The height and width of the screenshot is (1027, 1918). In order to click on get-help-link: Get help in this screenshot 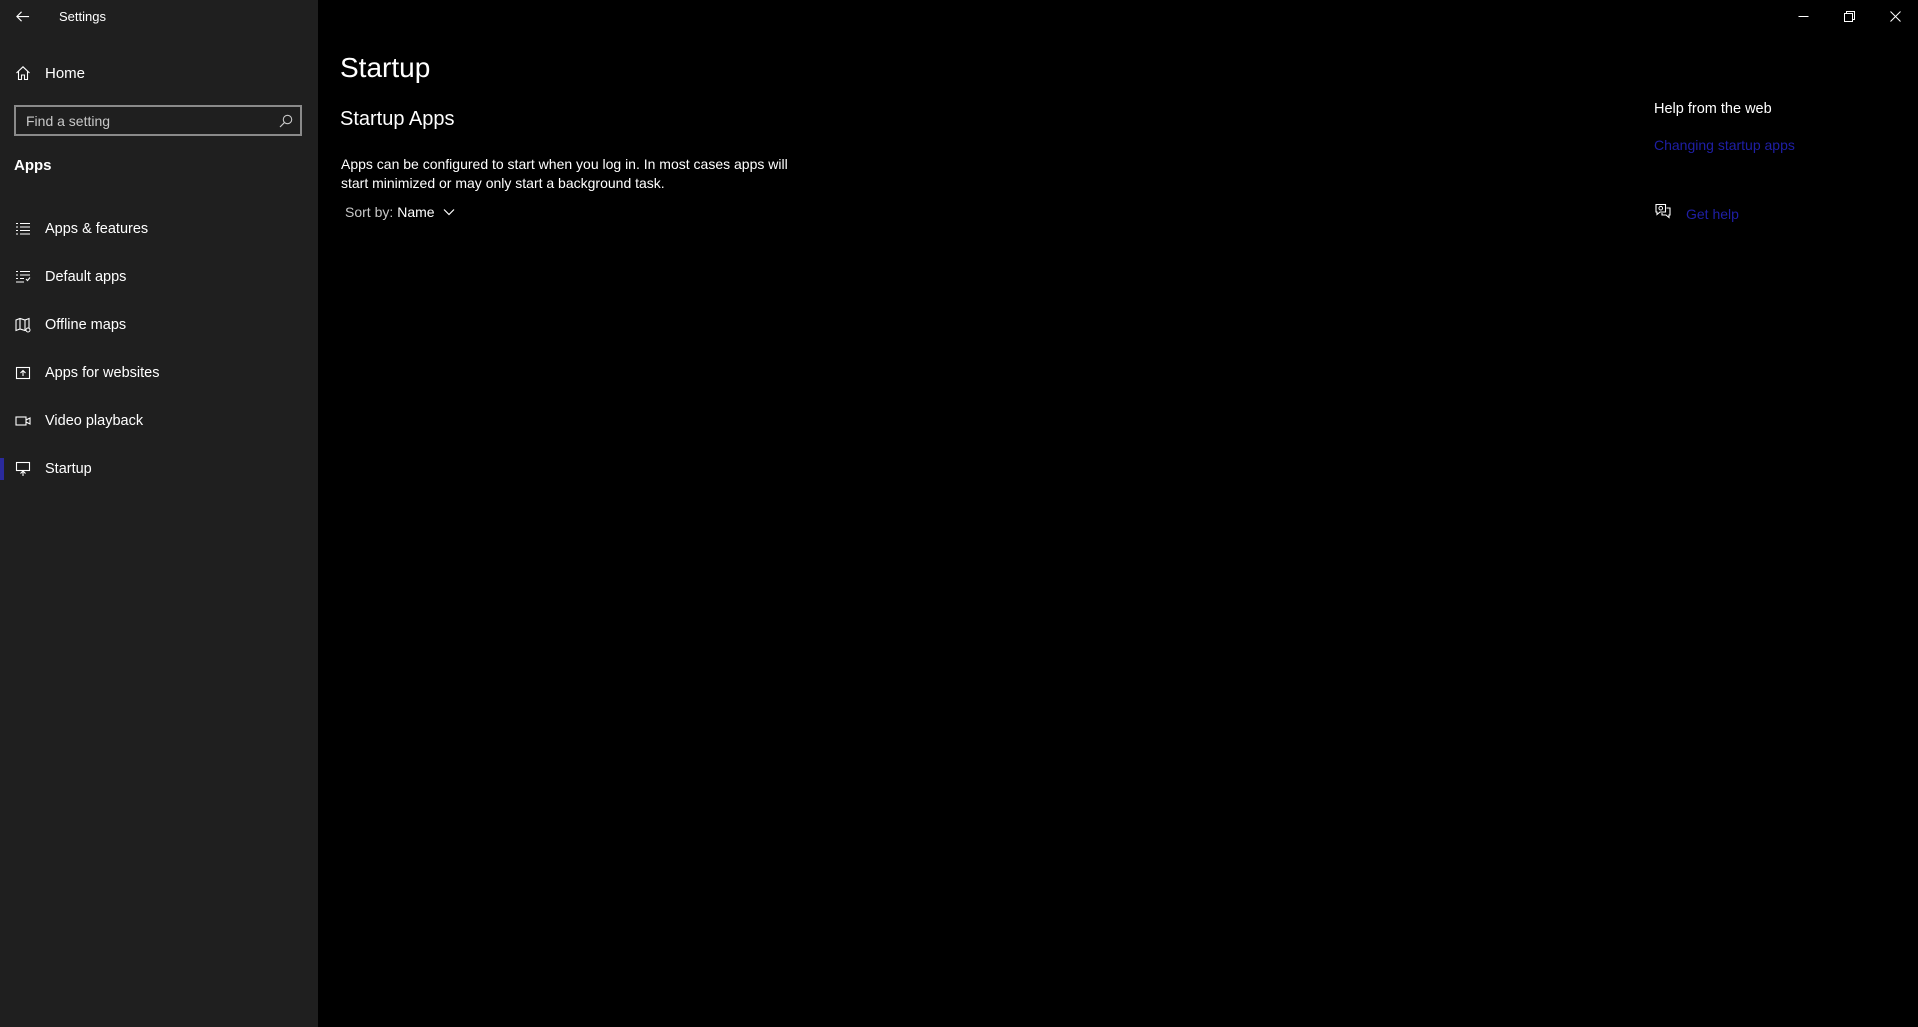, I will do `click(1696, 213)`.